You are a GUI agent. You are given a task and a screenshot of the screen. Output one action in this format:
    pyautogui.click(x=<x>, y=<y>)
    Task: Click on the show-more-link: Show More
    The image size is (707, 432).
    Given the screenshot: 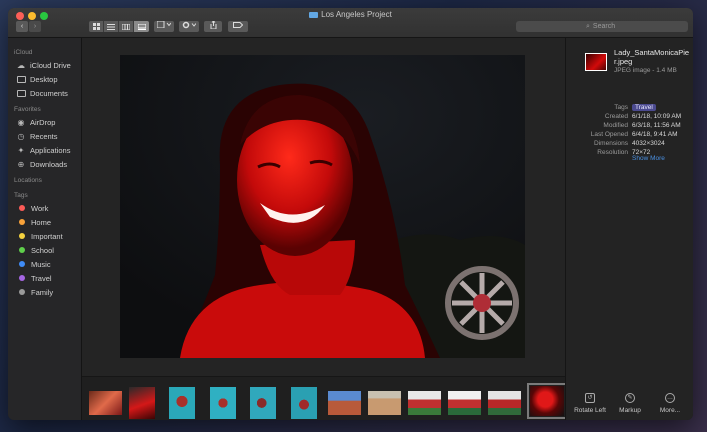 What is the action you would take?
    pyautogui.click(x=648, y=158)
    